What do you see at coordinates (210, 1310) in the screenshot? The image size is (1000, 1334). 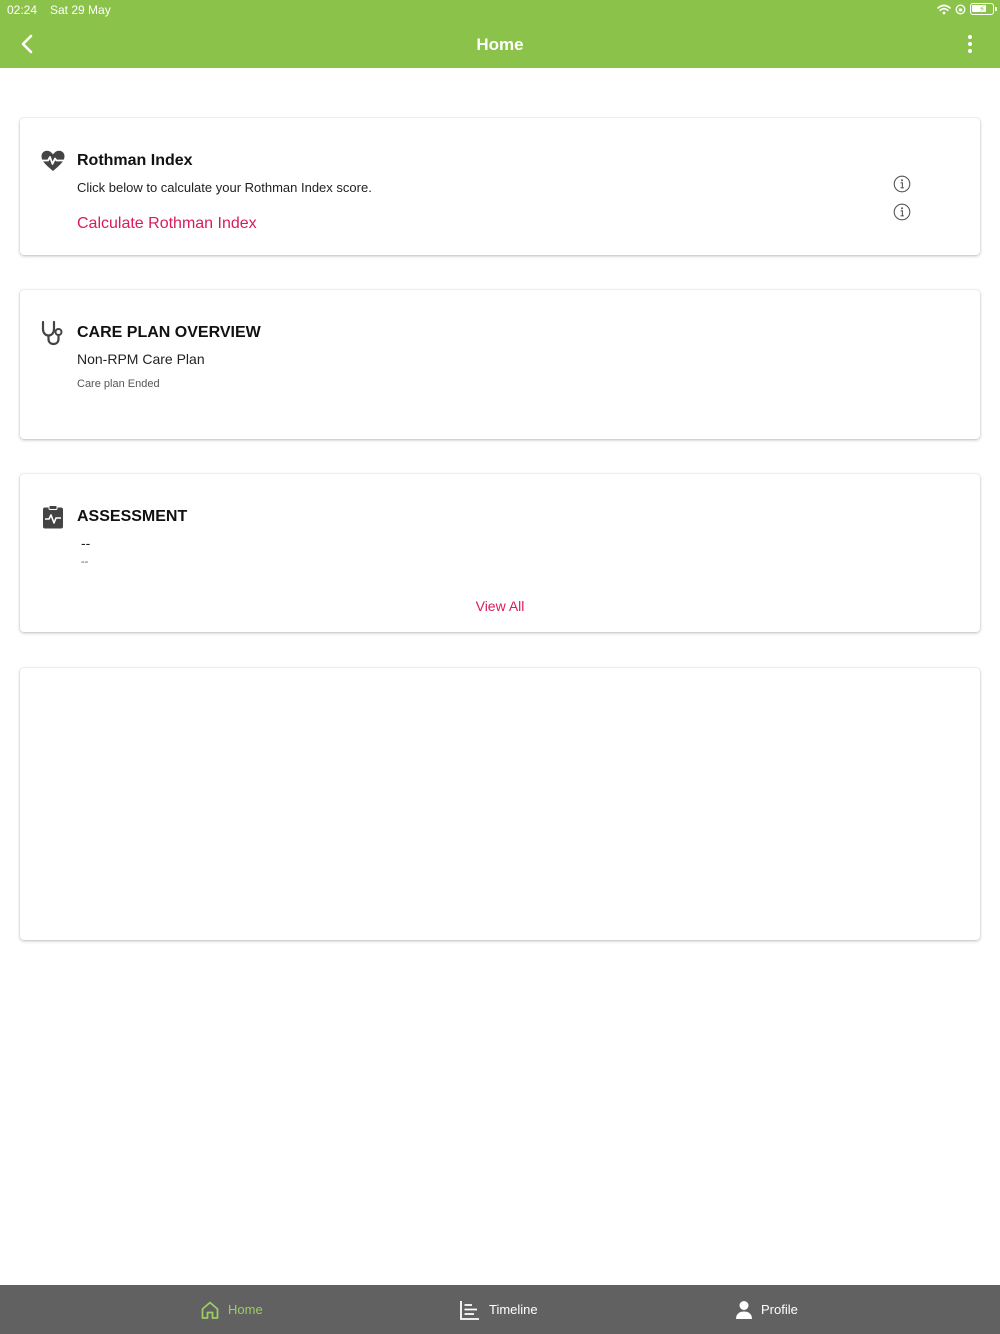 I see `home-icon` at bounding box center [210, 1310].